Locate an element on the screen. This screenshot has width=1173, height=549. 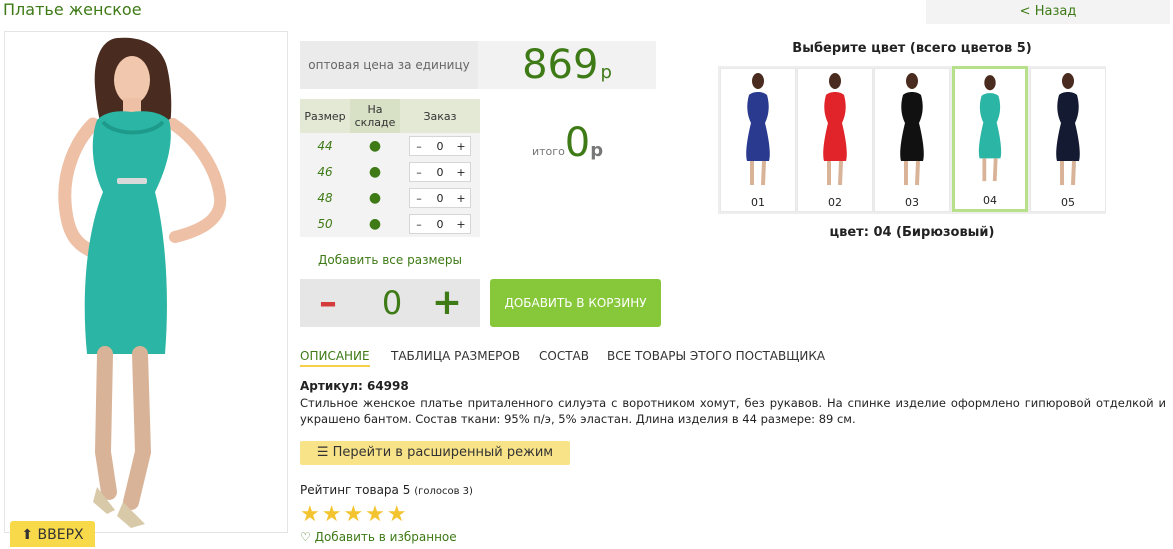
swatch-number: 03 is located at coordinates (912, 202).